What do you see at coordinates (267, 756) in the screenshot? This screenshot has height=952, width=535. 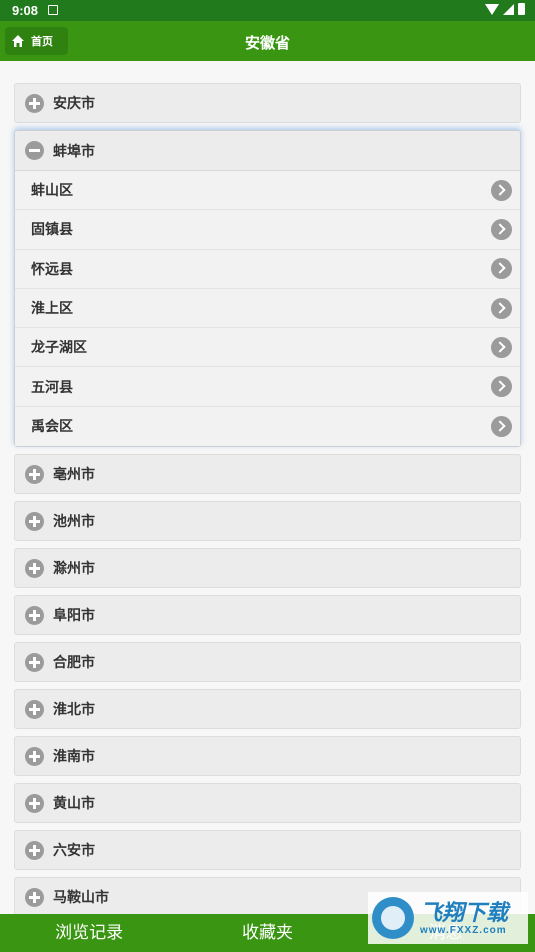 I see `city-item: 淮南市` at bounding box center [267, 756].